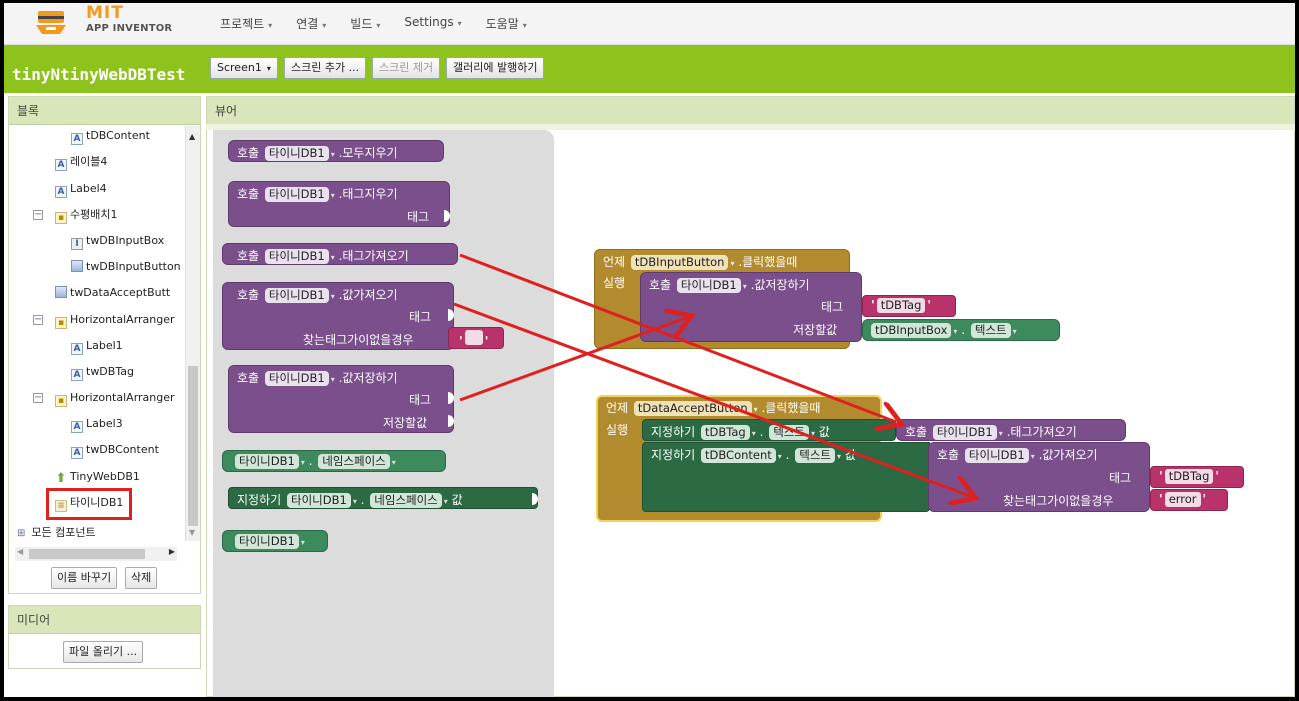  Describe the element at coordinates (112, 293) in the screenshot. I see `tree-item: twDataAcceptButt` at that location.